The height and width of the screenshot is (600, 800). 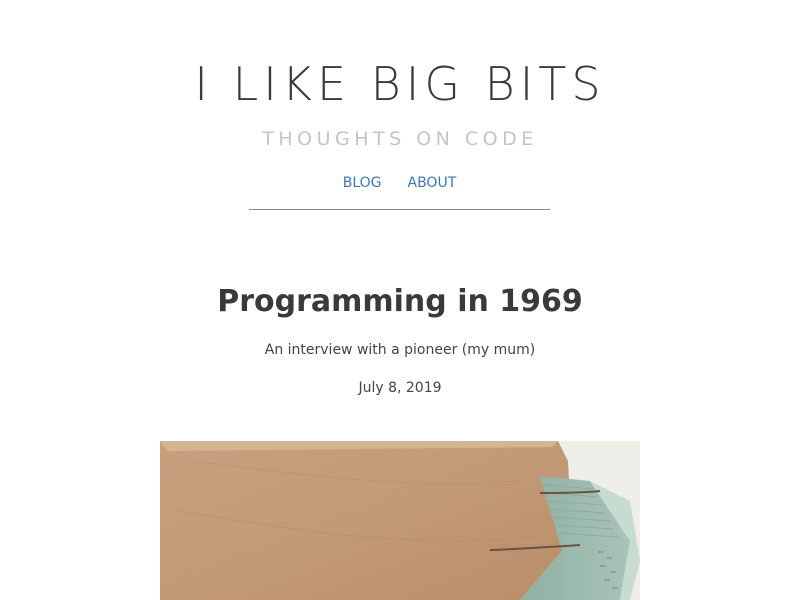 What do you see at coordinates (400, 302) in the screenshot?
I see `post-title: Programming in 1969` at bounding box center [400, 302].